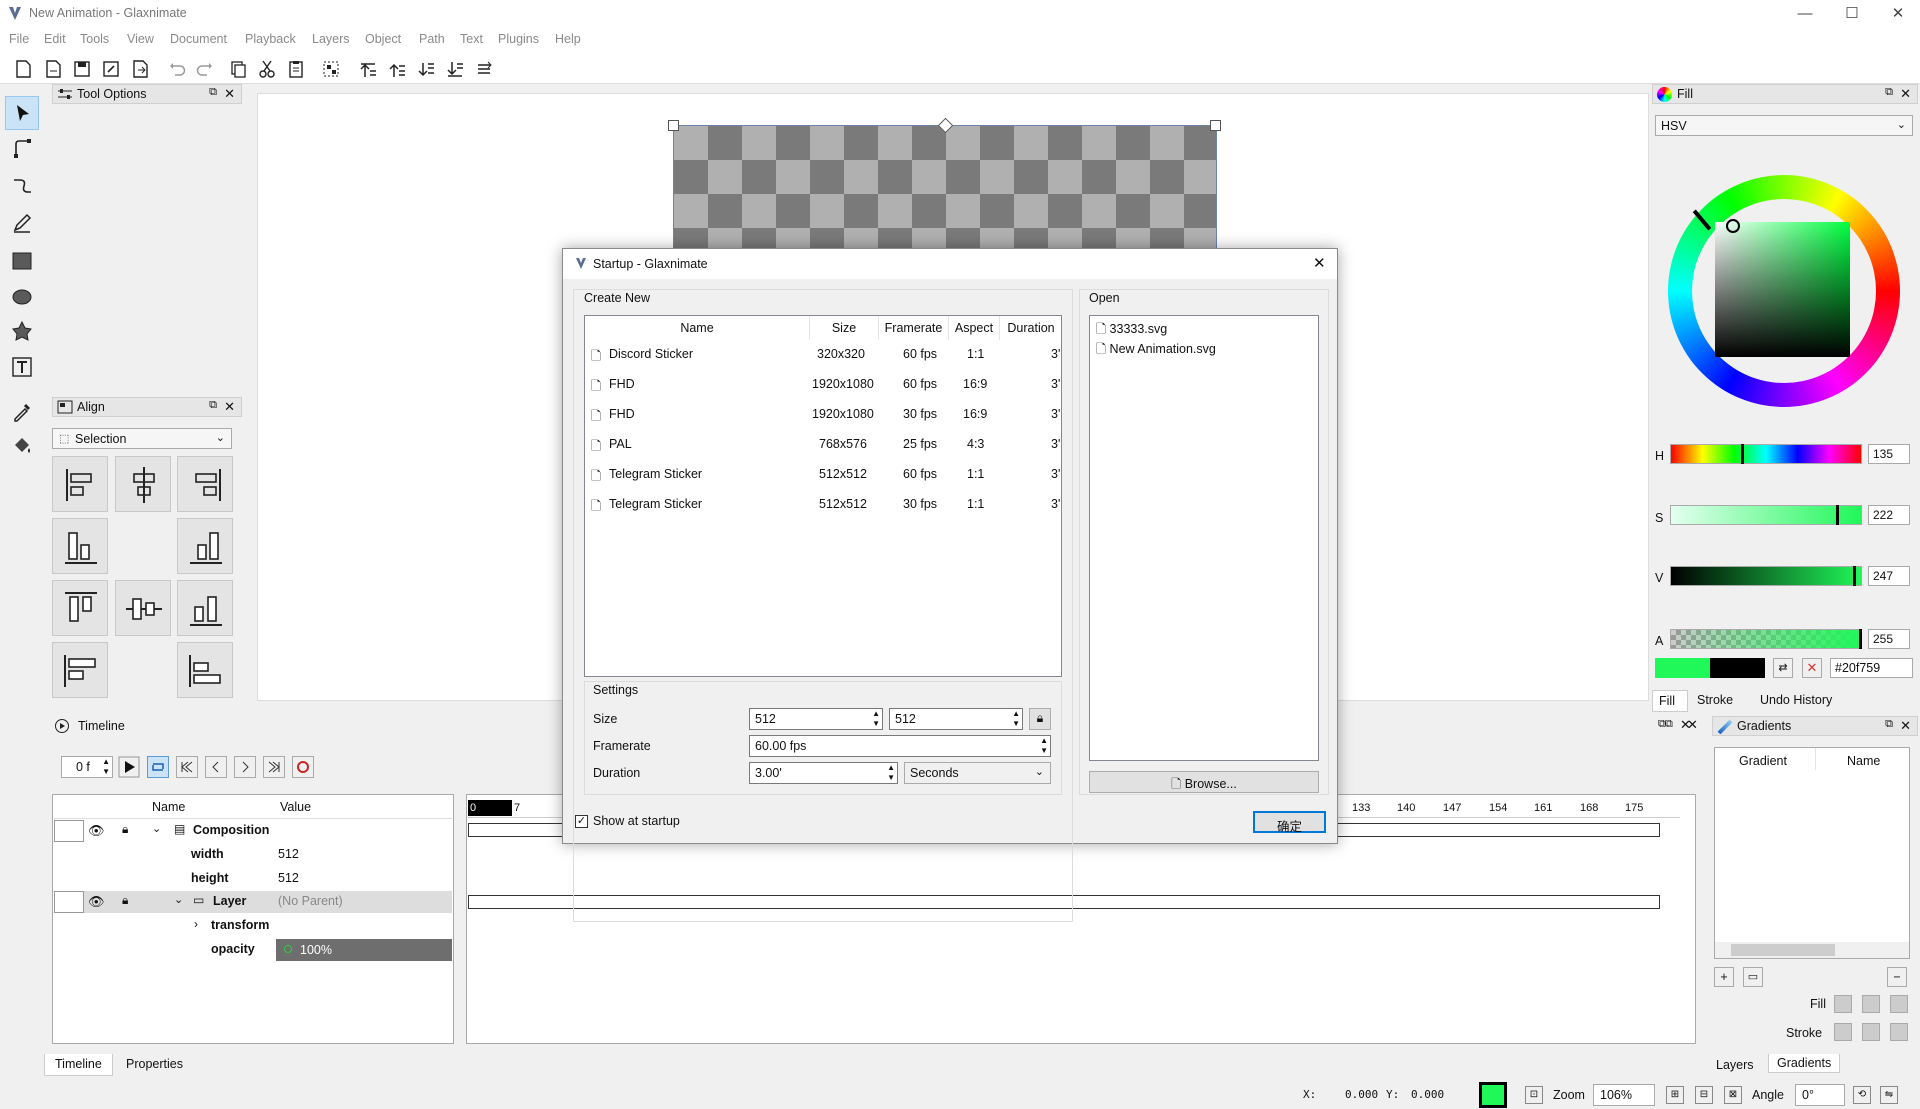 Image resolution: width=1920 pixels, height=1109 pixels. Describe the element at coordinates (1812, 950) in the screenshot. I see `horizontal-scrollbar` at that location.